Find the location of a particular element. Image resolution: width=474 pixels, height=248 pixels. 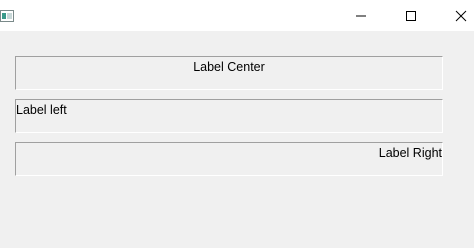

title-bar is located at coordinates (237, 15).